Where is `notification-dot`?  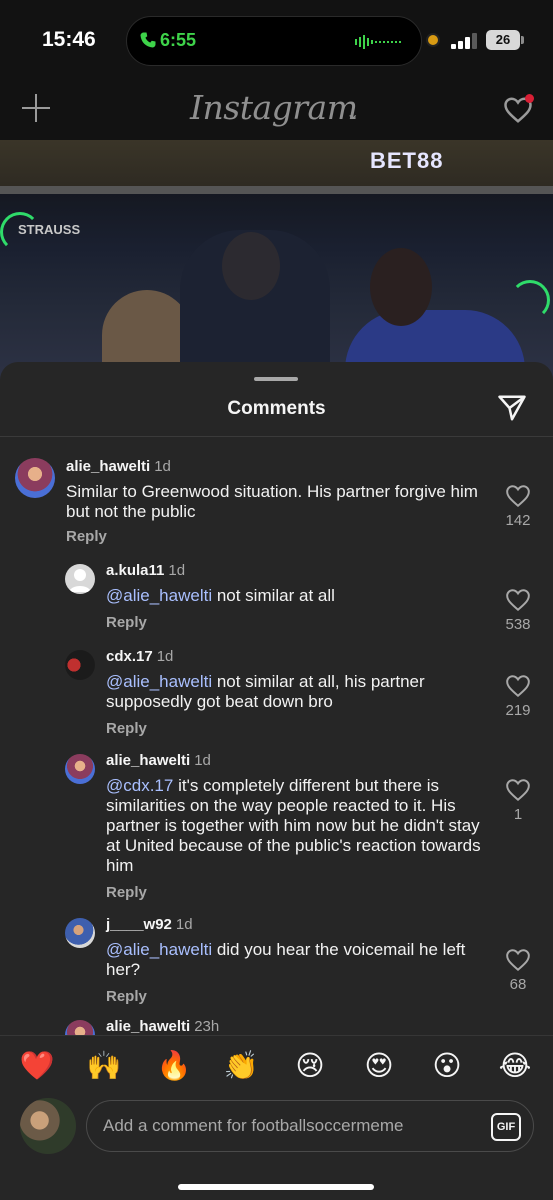 notification-dot is located at coordinates (529, 98).